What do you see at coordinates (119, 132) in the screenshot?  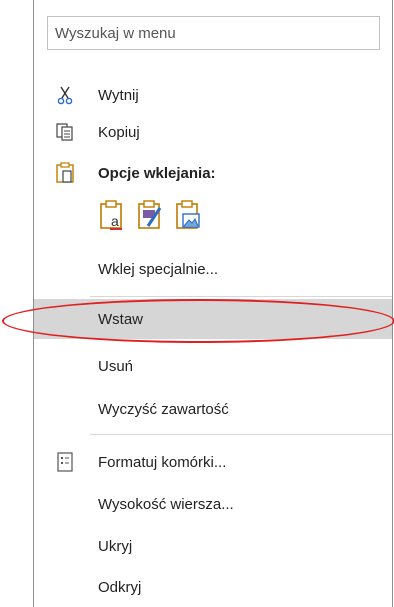 I see `menu-item-label: Kopiuj` at bounding box center [119, 132].